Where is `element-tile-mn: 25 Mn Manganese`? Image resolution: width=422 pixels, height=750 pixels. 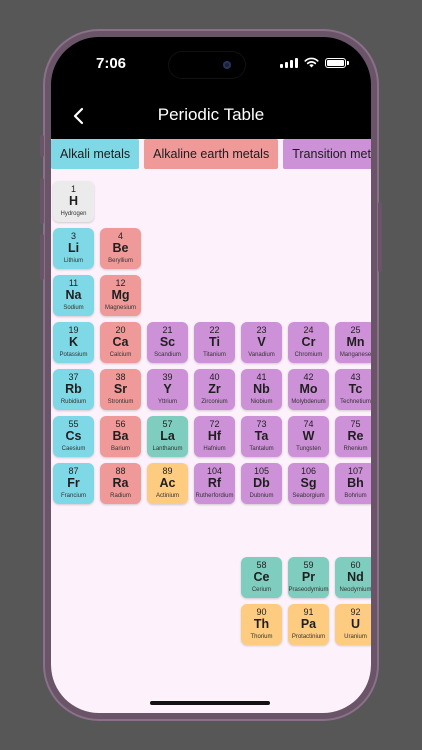 element-tile-mn: 25 Mn Manganese is located at coordinates (353, 342).